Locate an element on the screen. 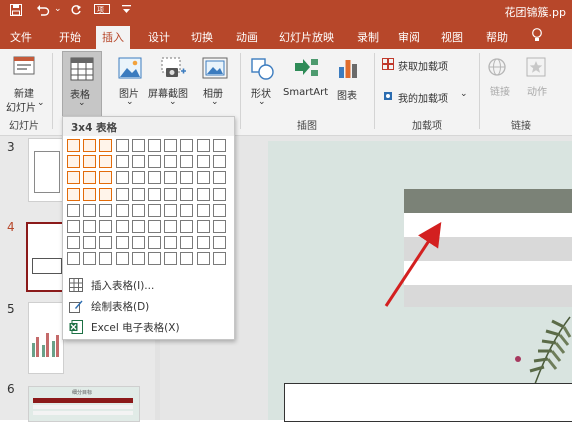  insert-table-icon is located at coordinates (76, 286).